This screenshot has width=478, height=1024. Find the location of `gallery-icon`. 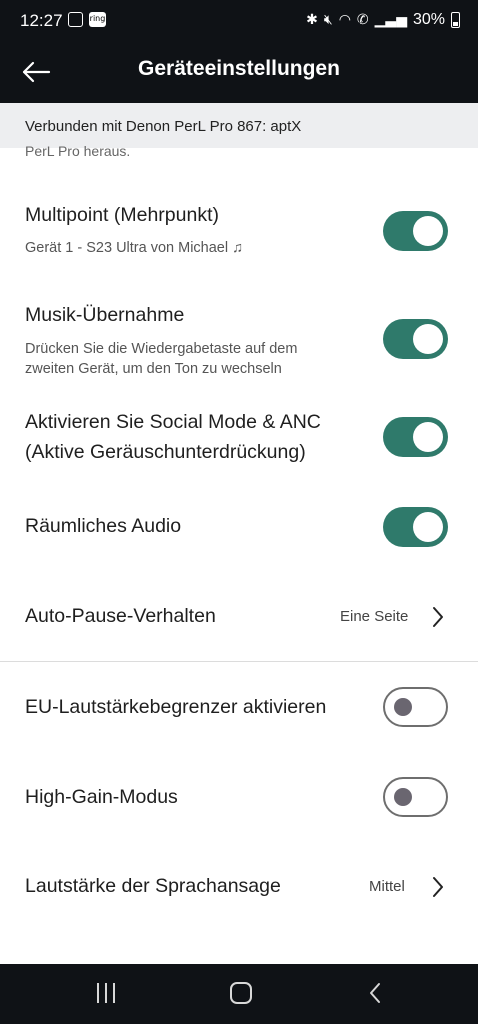

gallery-icon is located at coordinates (75, 19).